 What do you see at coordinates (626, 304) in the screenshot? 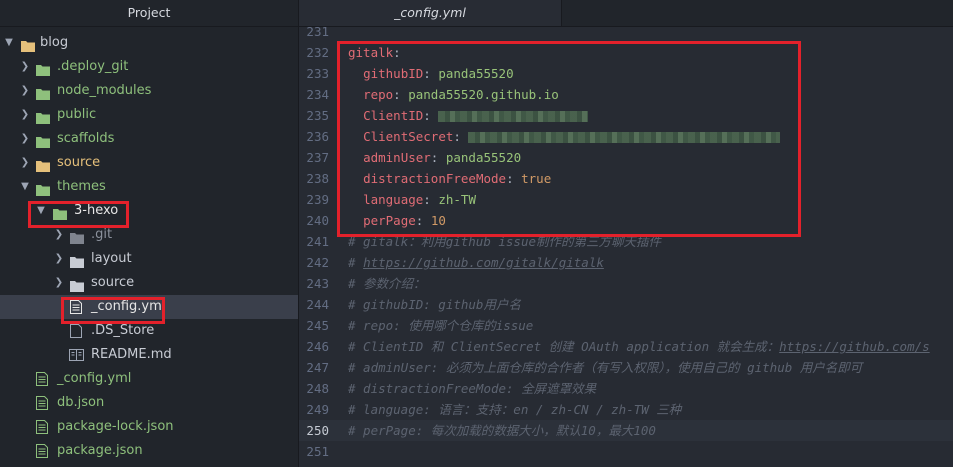
I see `code-line: 244 # githubID: github用户名` at bounding box center [626, 304].